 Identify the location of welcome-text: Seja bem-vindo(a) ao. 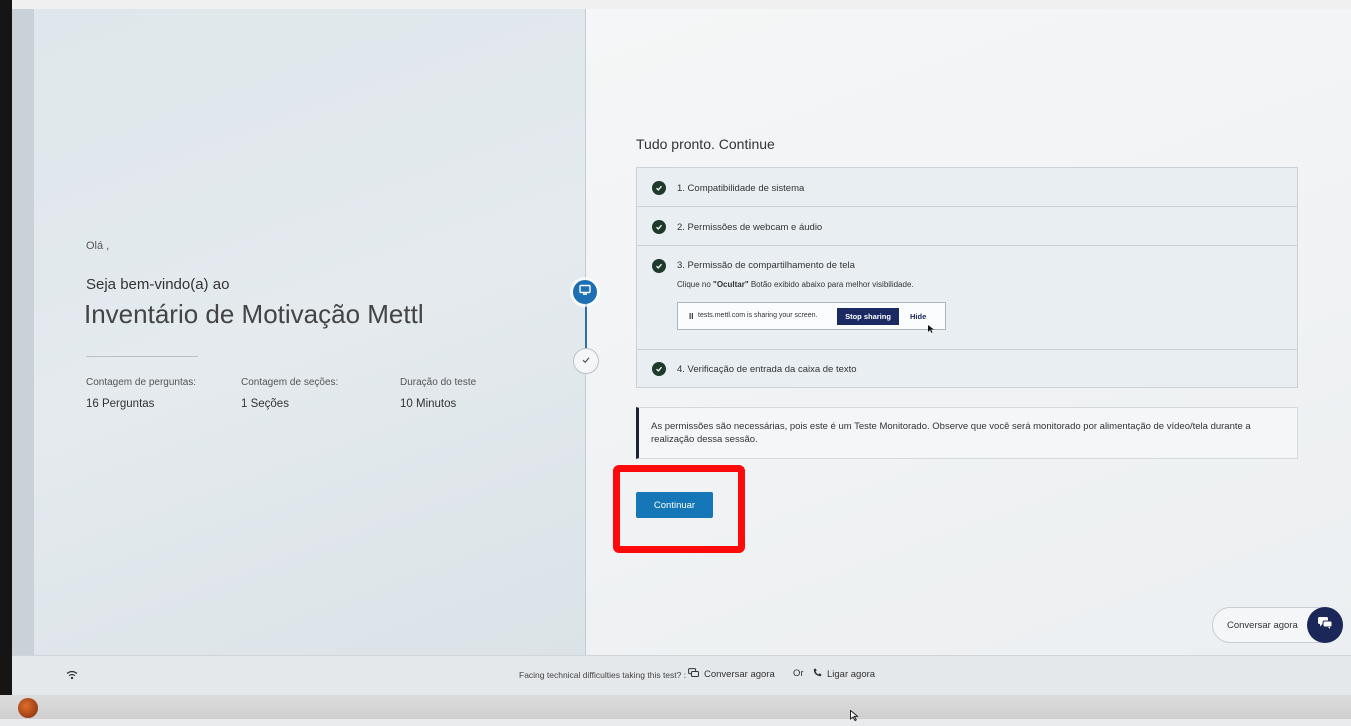
(158, 284).